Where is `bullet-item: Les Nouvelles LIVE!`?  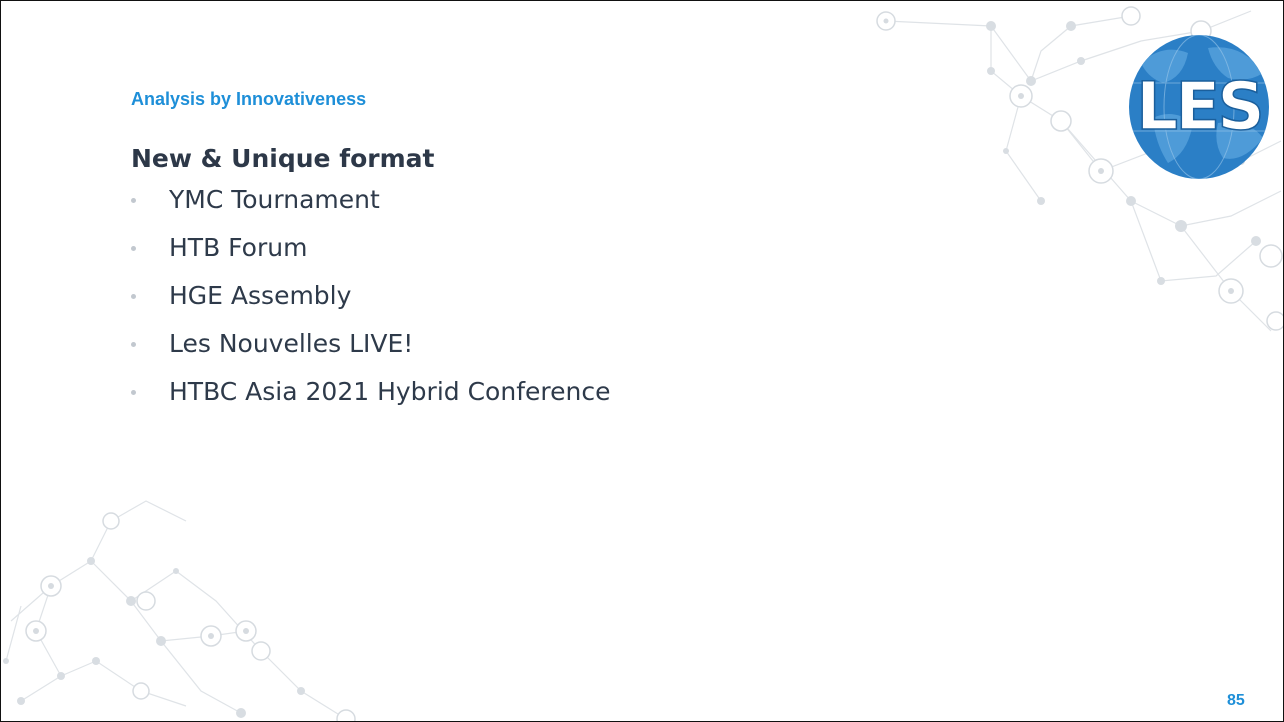 bullet-item: Les Nouvelles LIVE! is located at coordinates (370, 344).